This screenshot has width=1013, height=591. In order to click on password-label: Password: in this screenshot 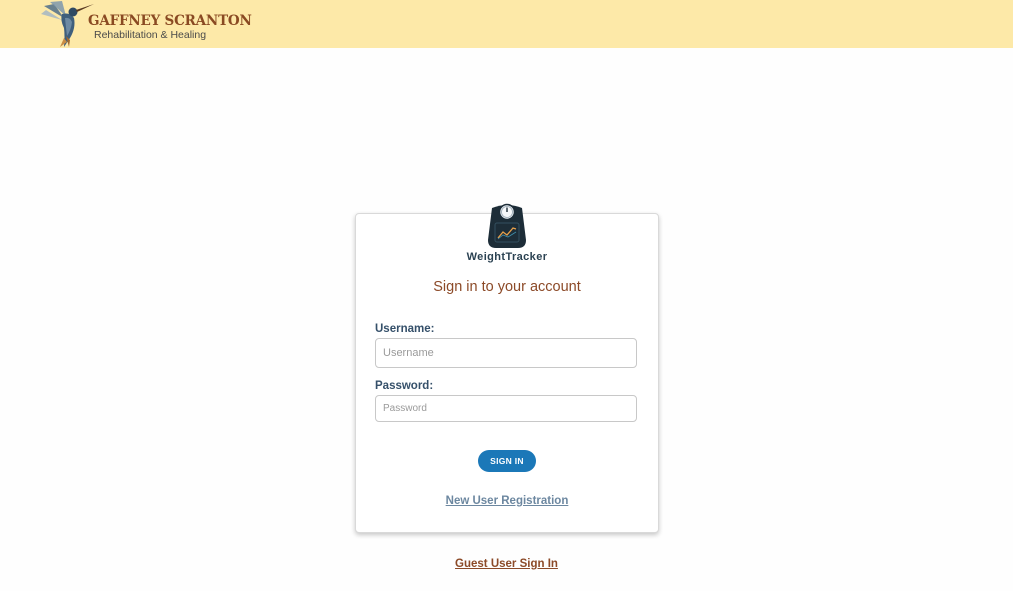, I will do `click(404, 386)`.